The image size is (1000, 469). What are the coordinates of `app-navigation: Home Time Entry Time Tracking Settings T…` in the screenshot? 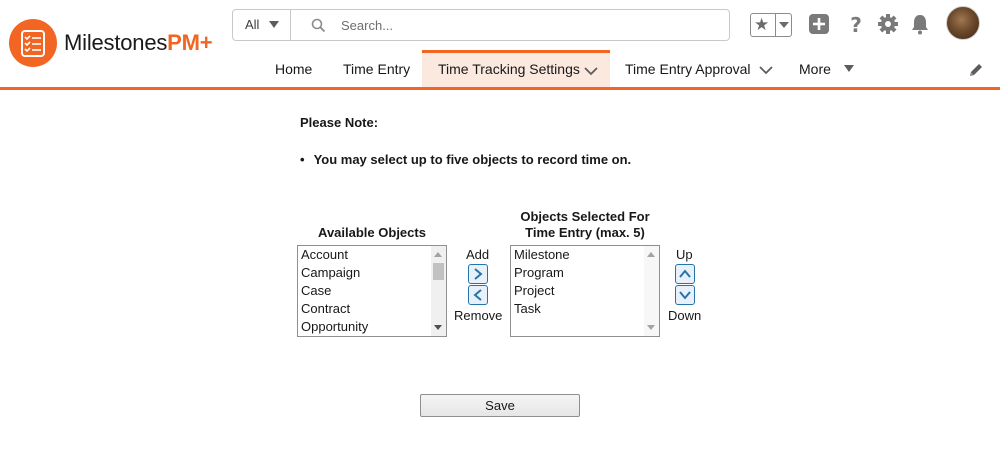 It's located at (500, 70).